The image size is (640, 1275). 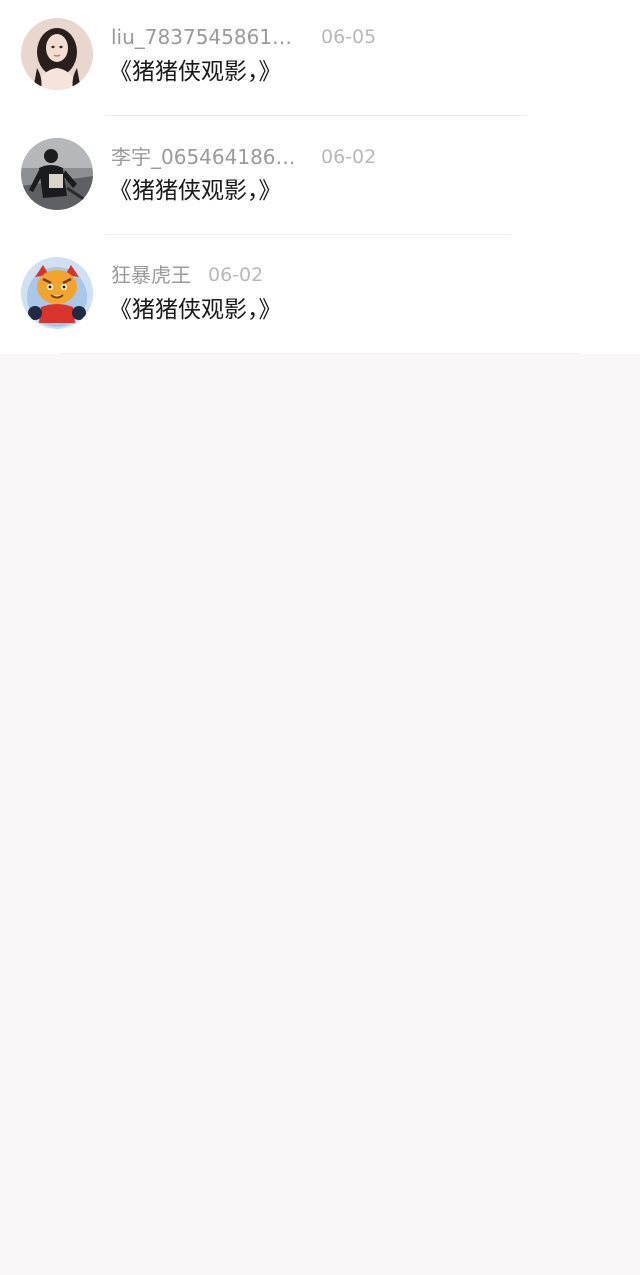 I want to click on cartoon-tiger-avatar-icon, so click(x=57, y=293).